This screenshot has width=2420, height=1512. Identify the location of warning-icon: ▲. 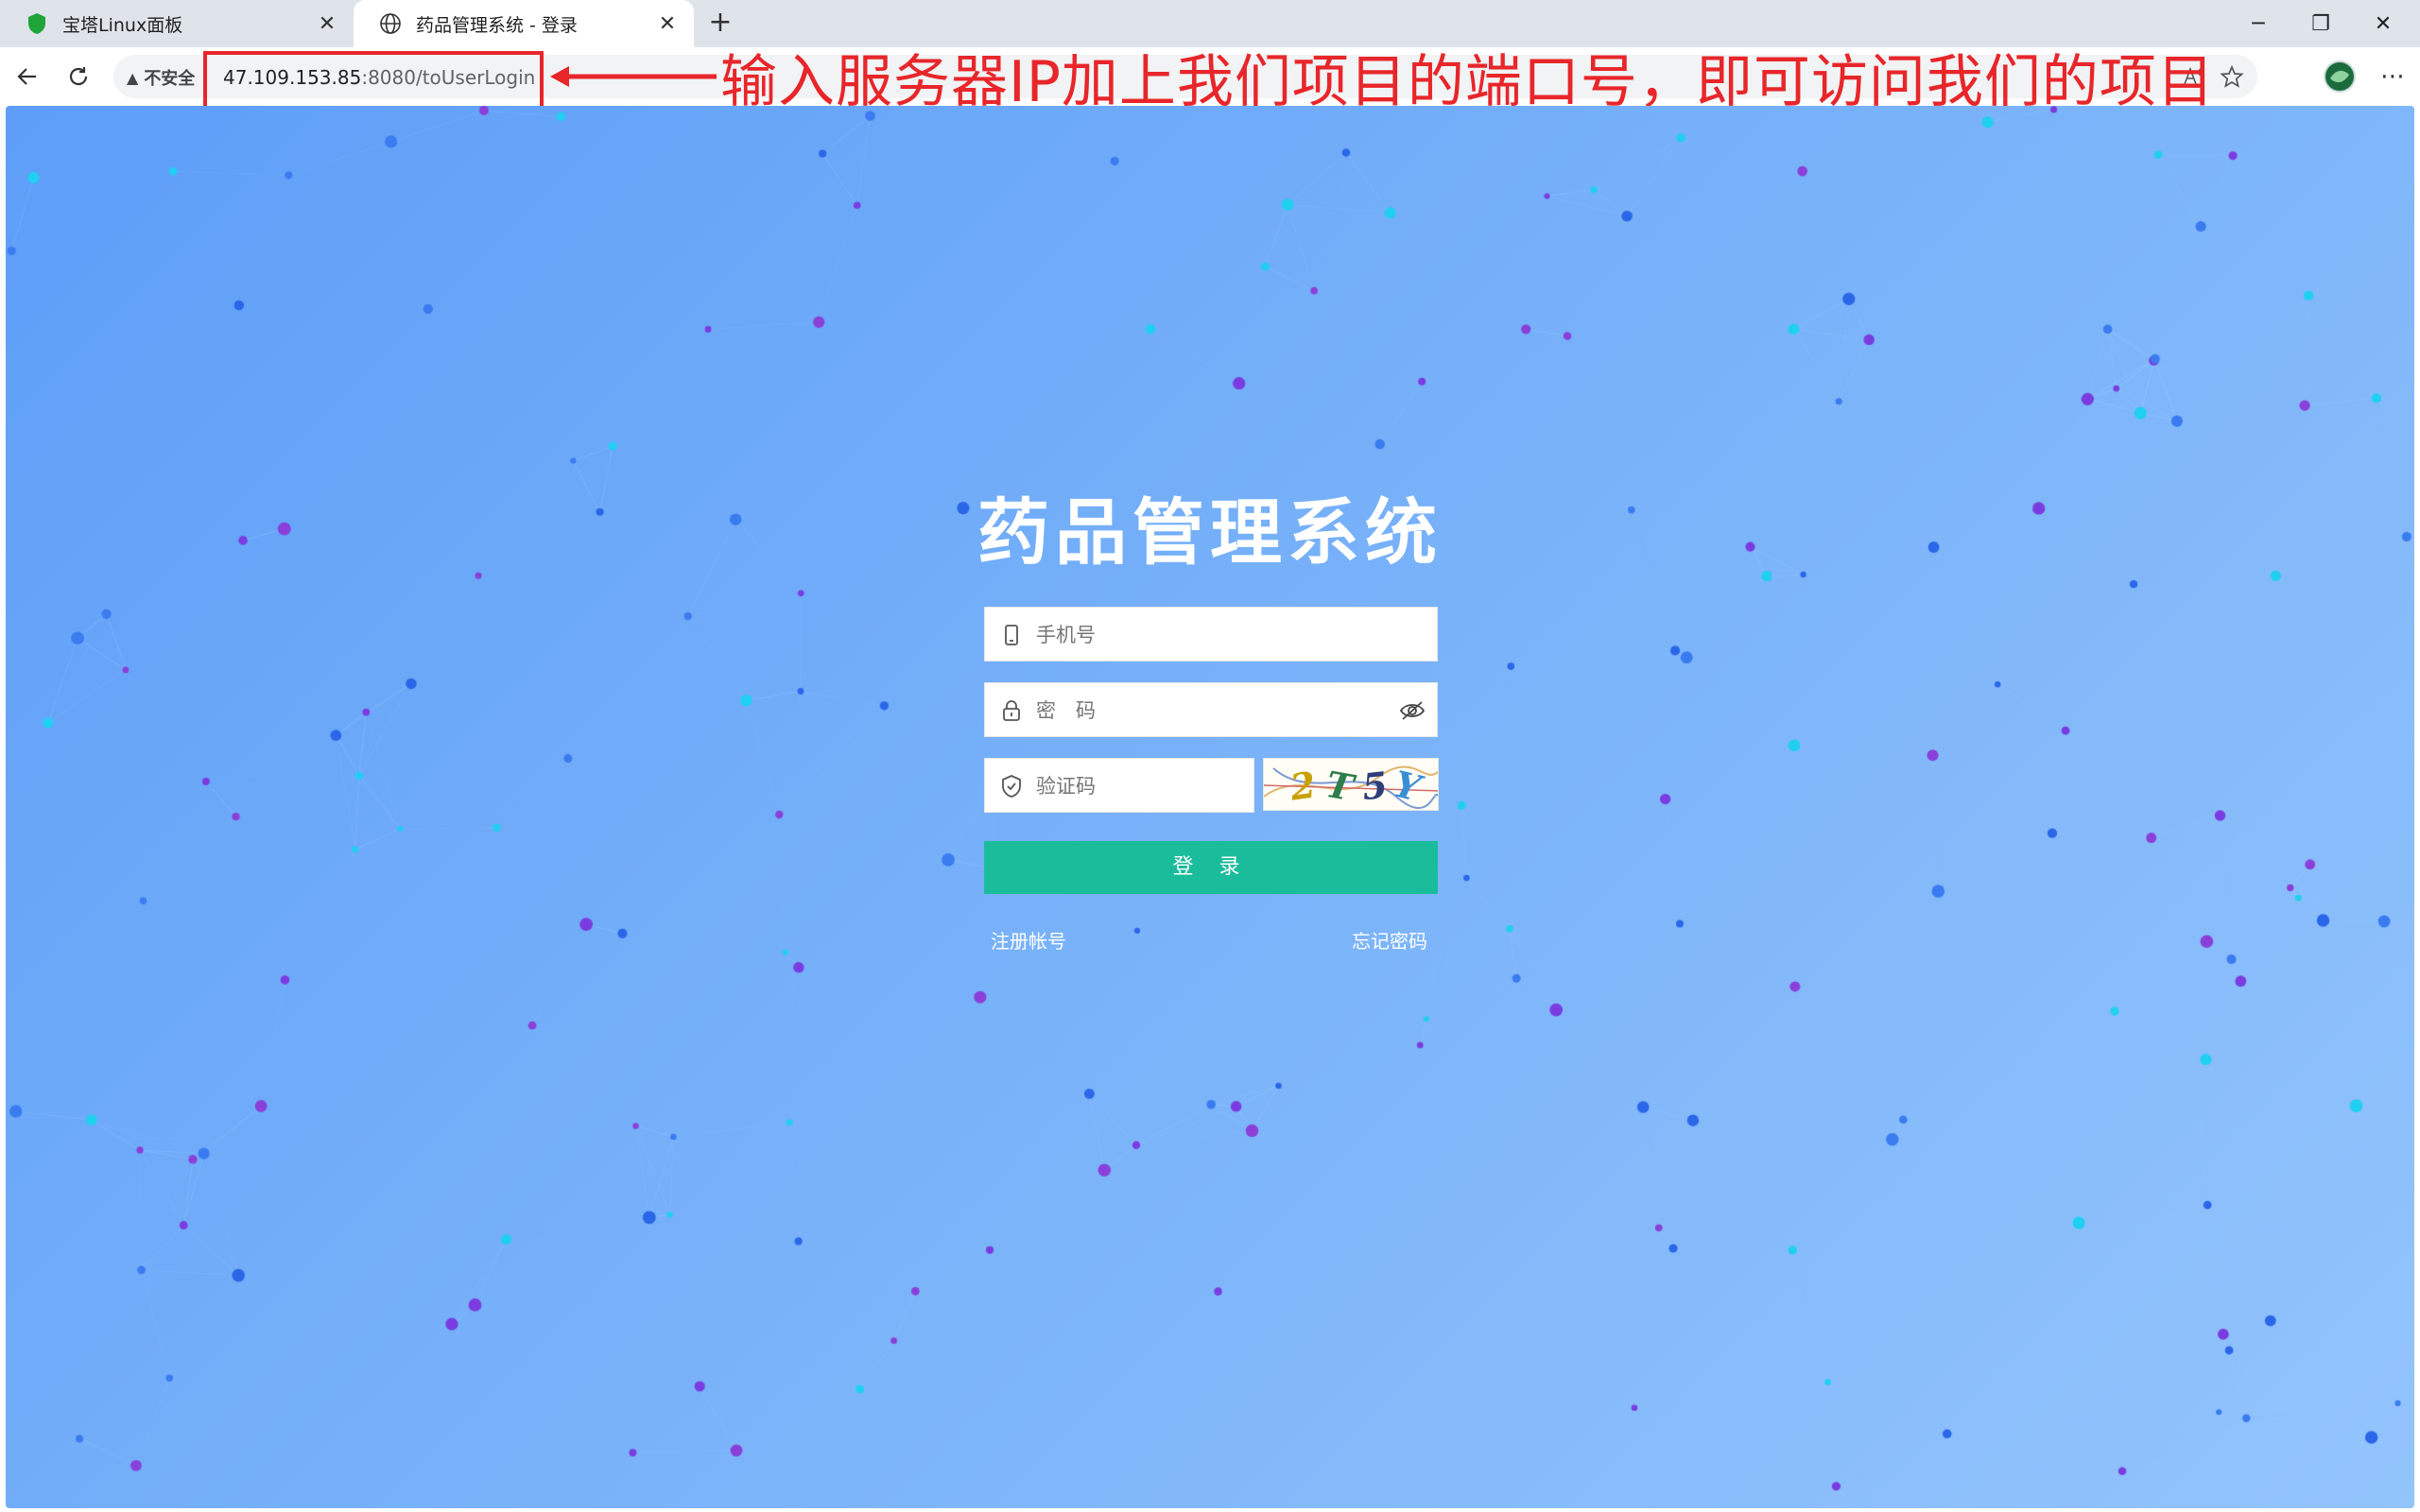
(133, 77).